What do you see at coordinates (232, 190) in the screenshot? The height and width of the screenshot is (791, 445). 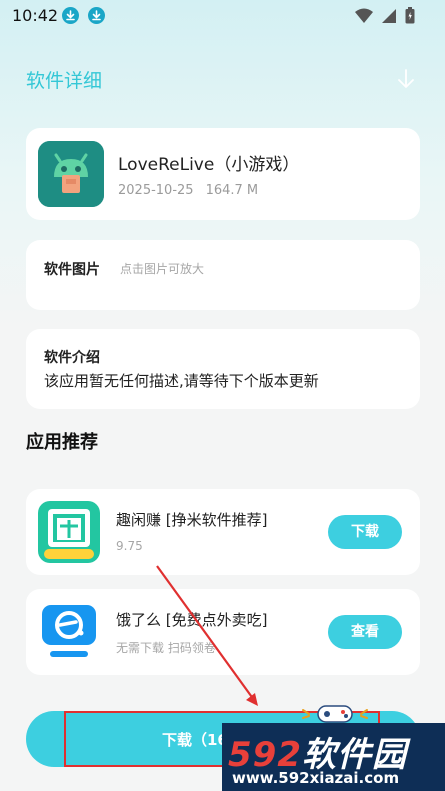 I see `app-size: 164.7 M` at bounding box center [232, 190].